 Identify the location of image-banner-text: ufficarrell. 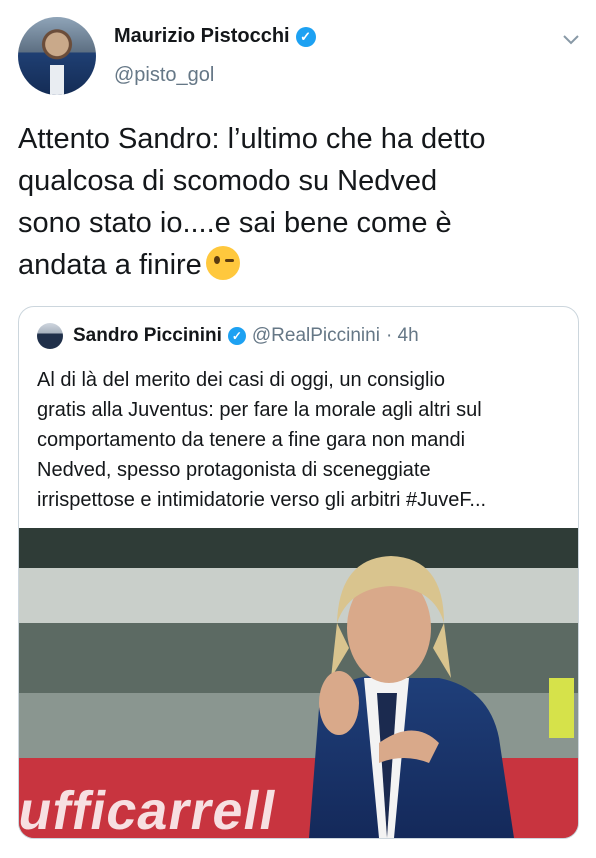
(150, 809).